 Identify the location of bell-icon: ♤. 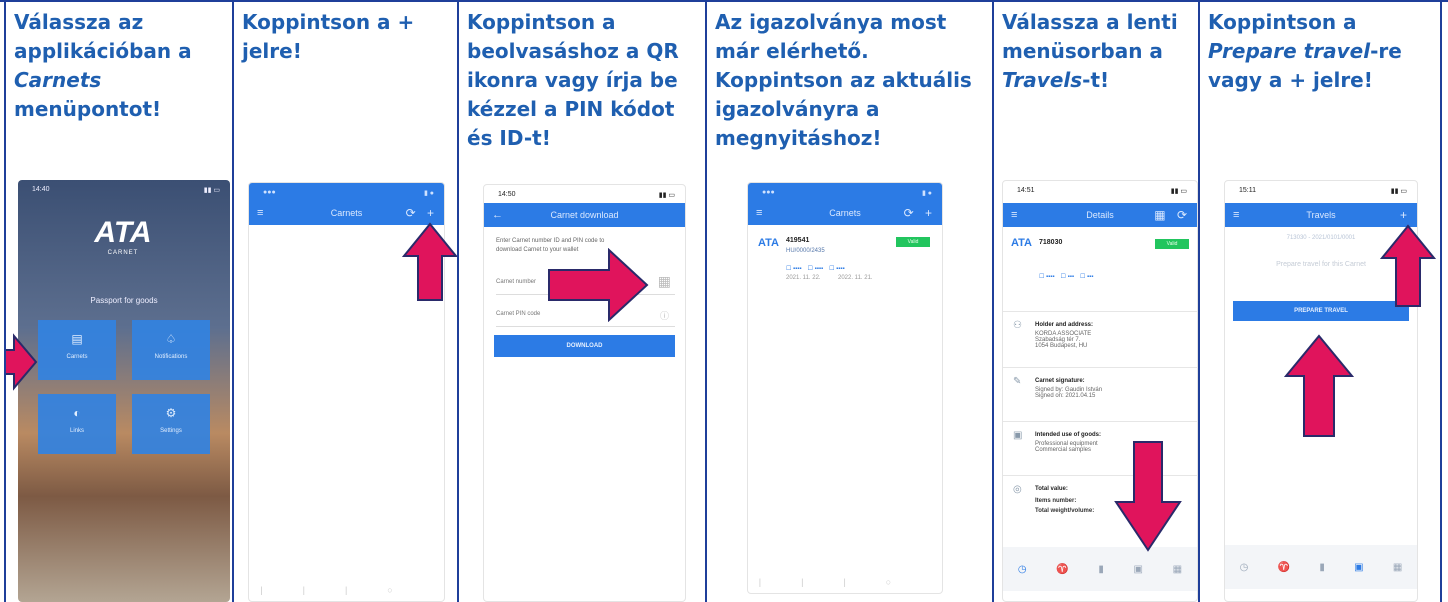
(171, 339).